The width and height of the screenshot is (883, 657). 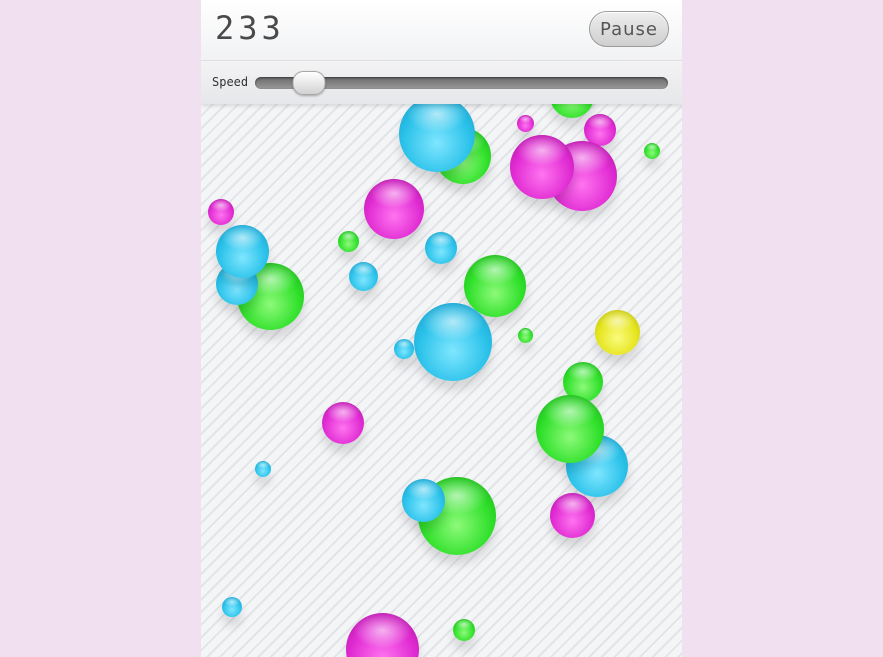 I want to click on speed-bar: Speed, so click(x=441, y=82).